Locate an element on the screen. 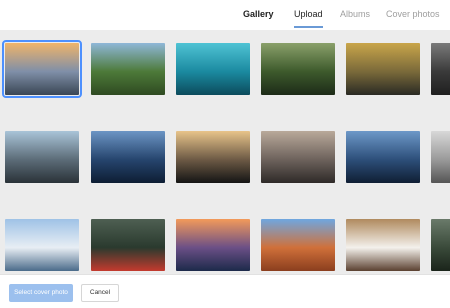  photo-thumbnail-birch-trees-autumn is located at coordinates (383, 69).